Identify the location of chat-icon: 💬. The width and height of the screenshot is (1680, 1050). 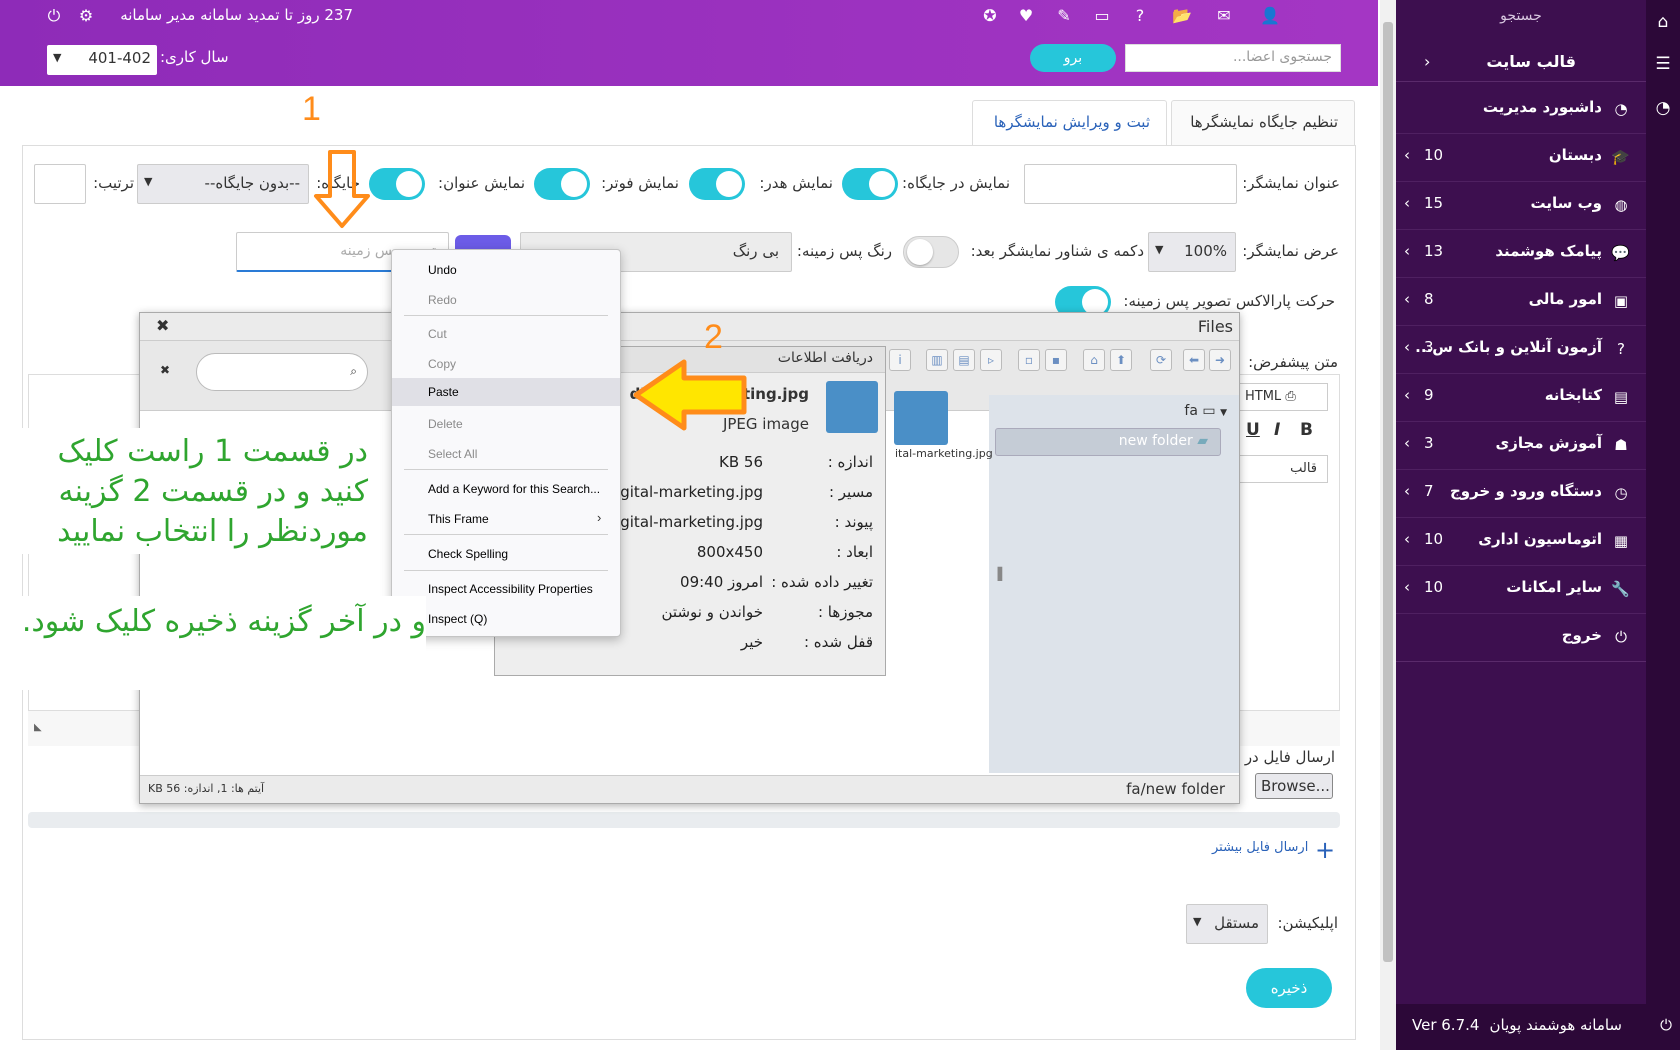
(1620, 253).